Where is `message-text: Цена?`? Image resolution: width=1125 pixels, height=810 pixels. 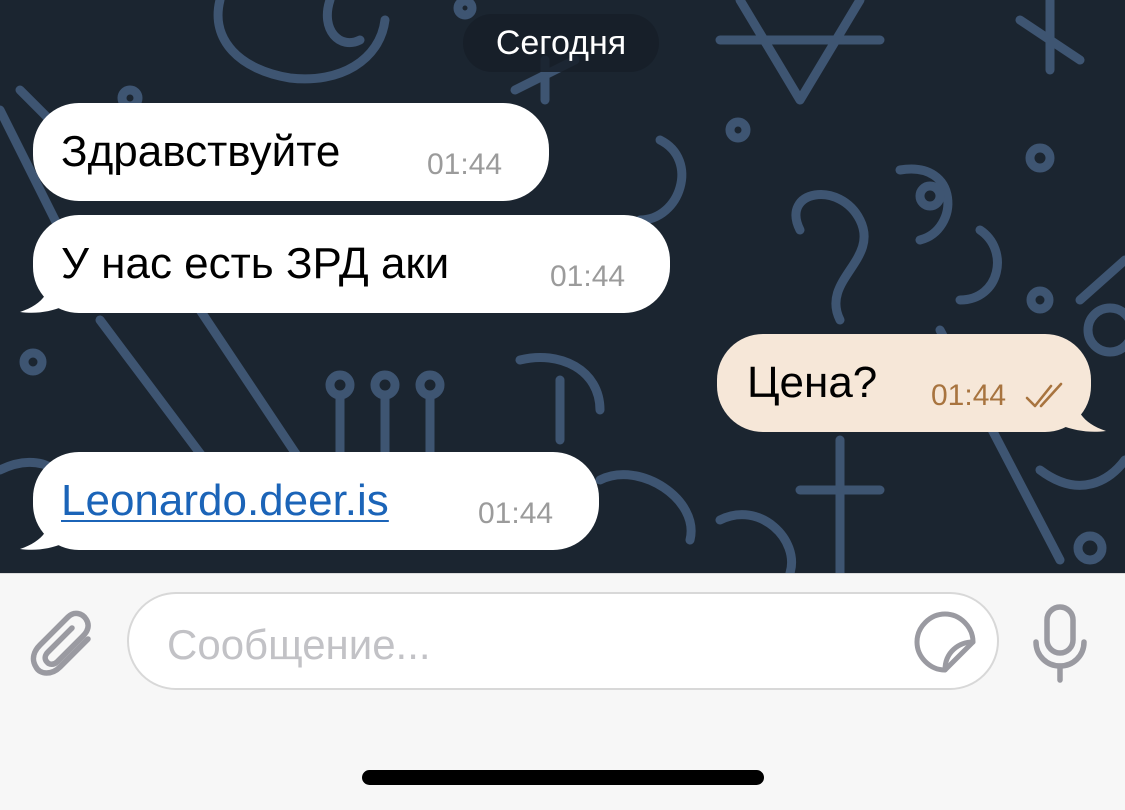
message-text: Цена? is located at coordinates (812, 382).